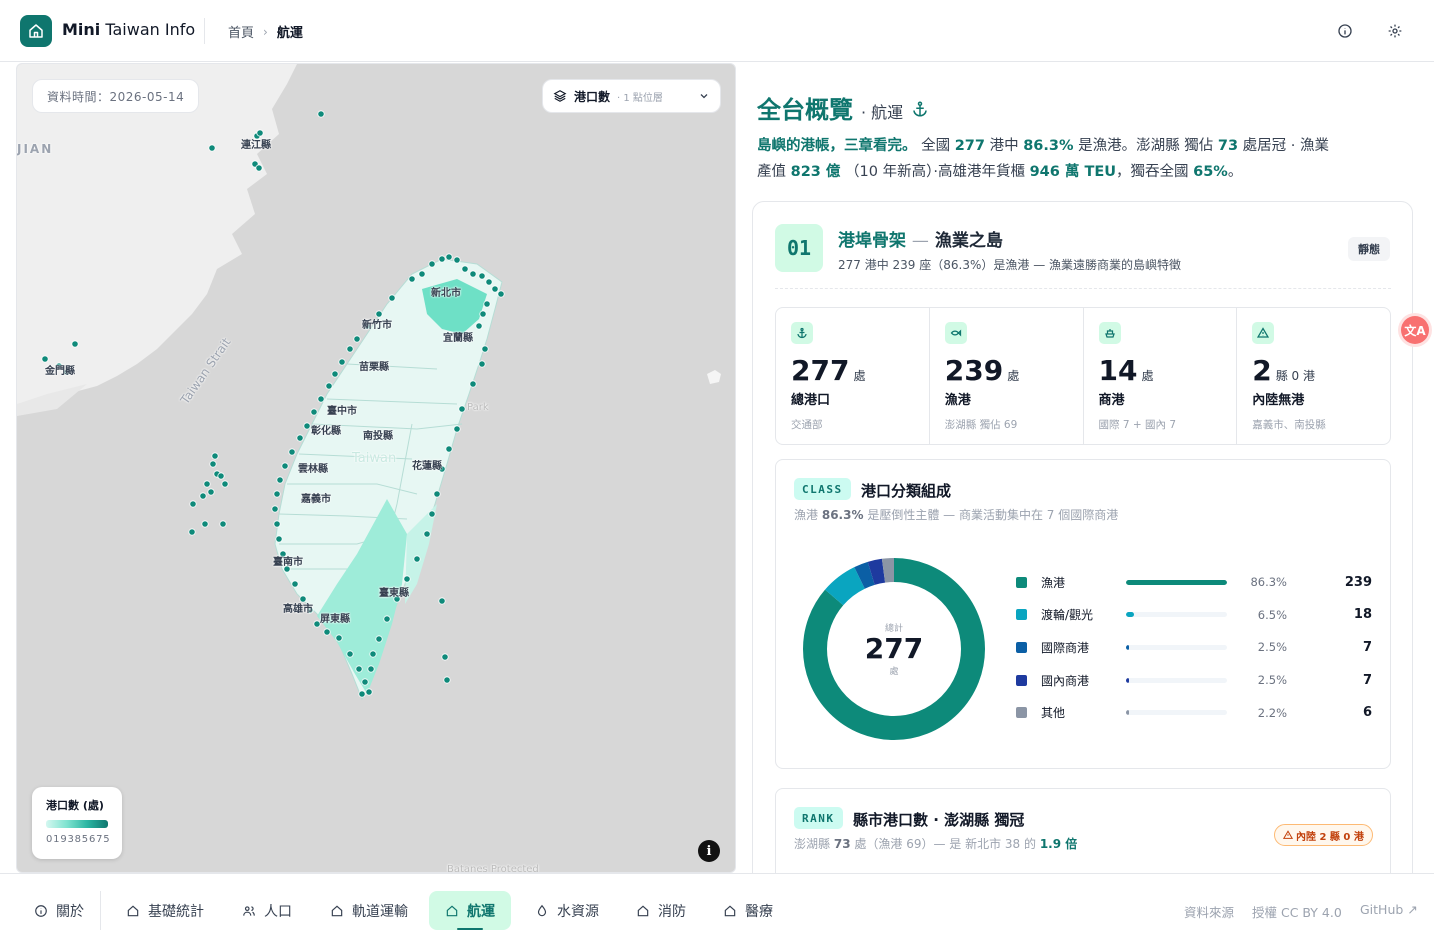 The height and width of the screenshot is (943, 1434). Describe the element at coordinates (1345, 31) in the screenshot. I see `info-icon` at that location.